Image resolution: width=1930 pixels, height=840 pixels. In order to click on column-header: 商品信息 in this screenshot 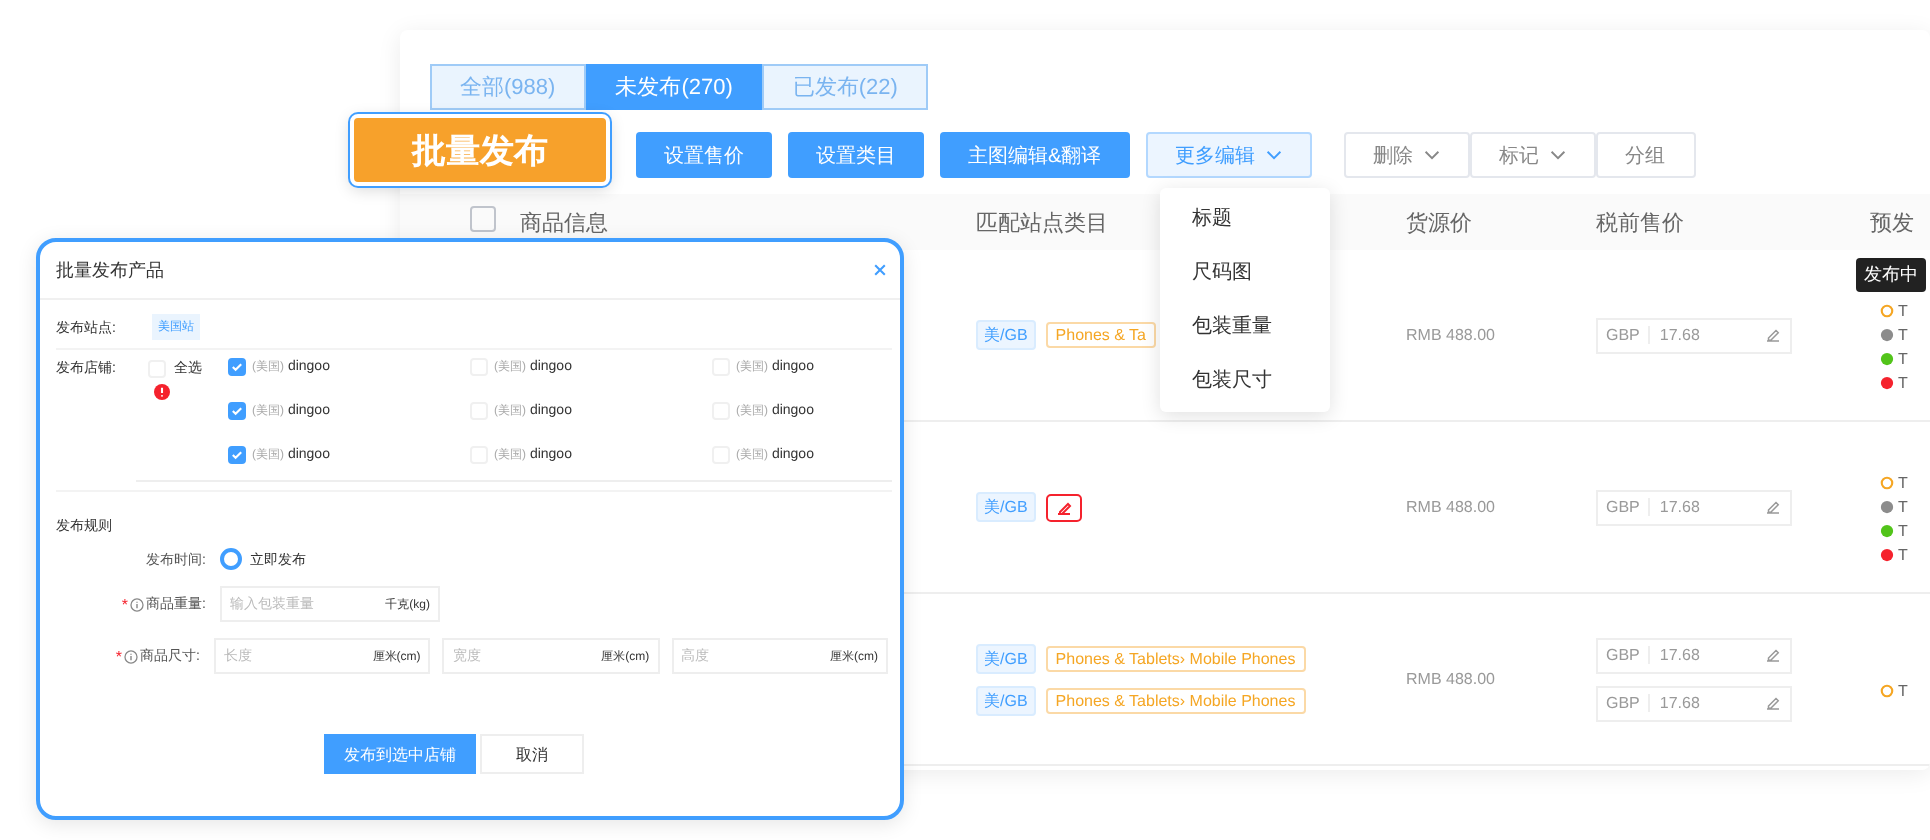, I will do `click(564, 223)`.